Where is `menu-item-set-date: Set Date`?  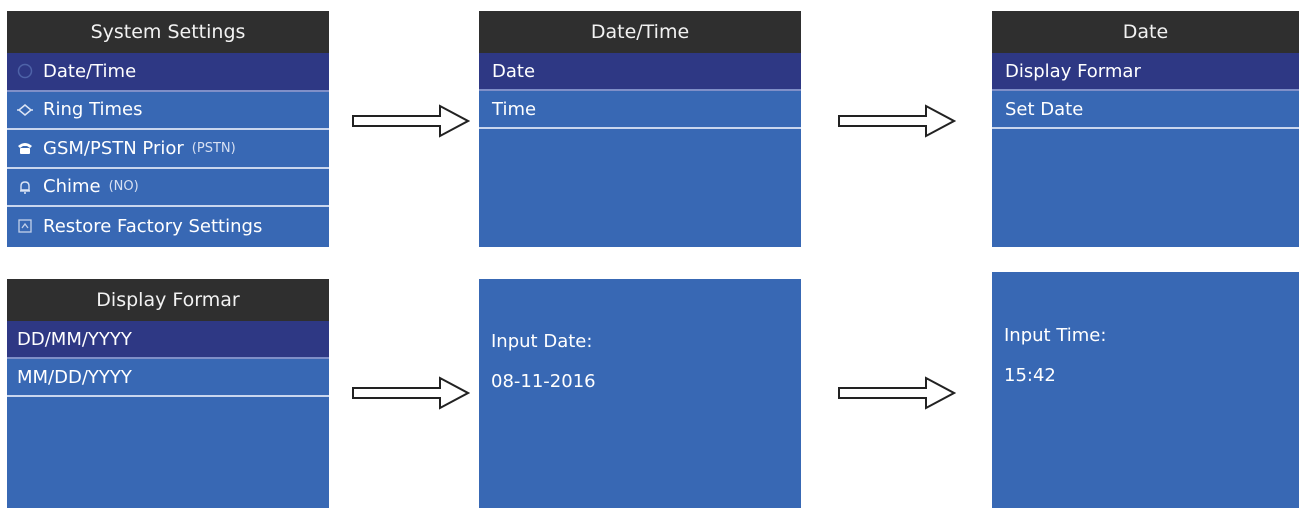 menu-item-set-date: Set Date is located at coordinates (1145, 110).